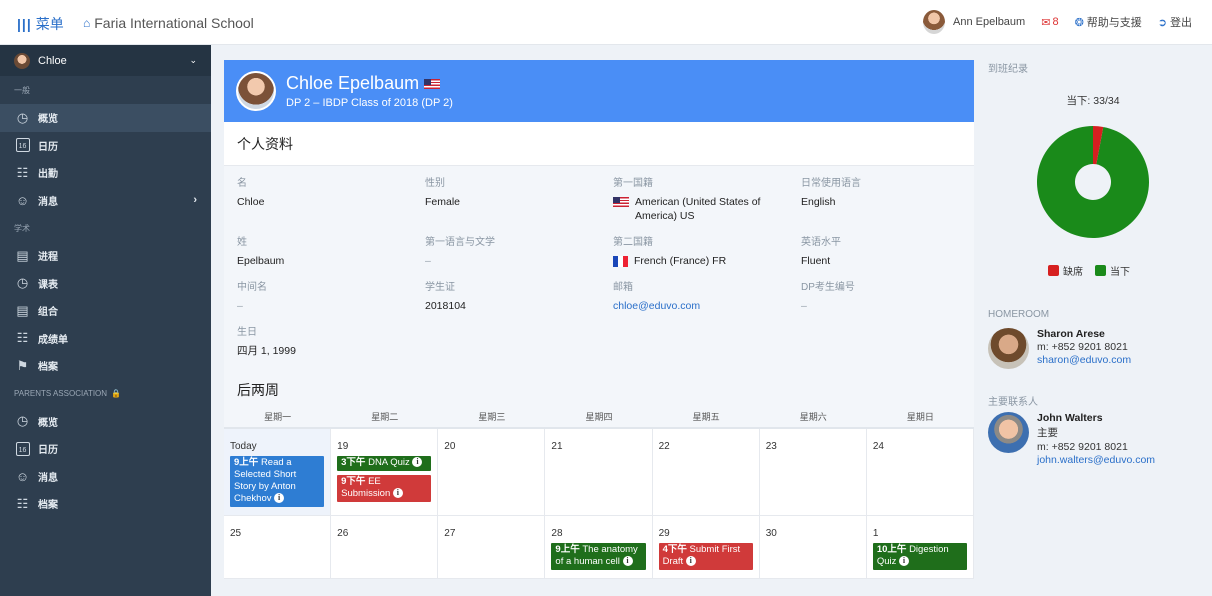  Describe the element at coordinates (443, 202) in the screenshot. I see `field-value: Female` at that location.